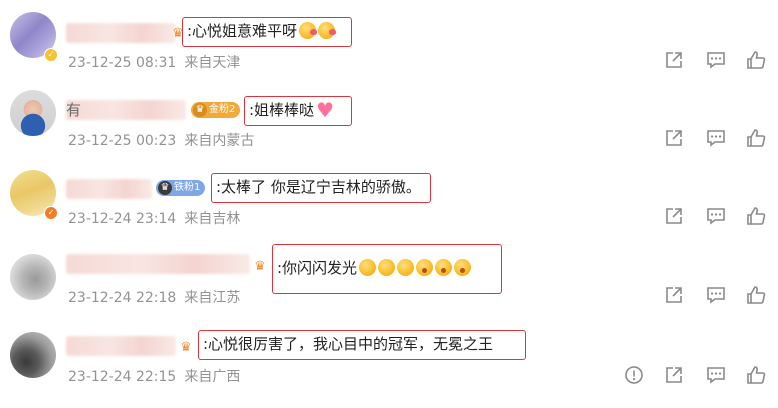 The image size is (778, 408). I want to click on comment-meta: 23-12-25 00:23 来自内蒙古, so click(161, 140).